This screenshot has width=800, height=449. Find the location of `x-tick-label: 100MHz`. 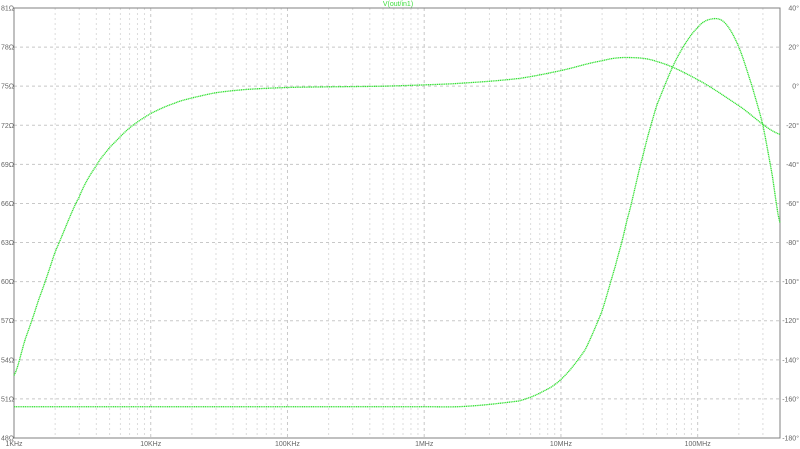

x-tick-label: 100MHz is located at coordinates (698, 444).